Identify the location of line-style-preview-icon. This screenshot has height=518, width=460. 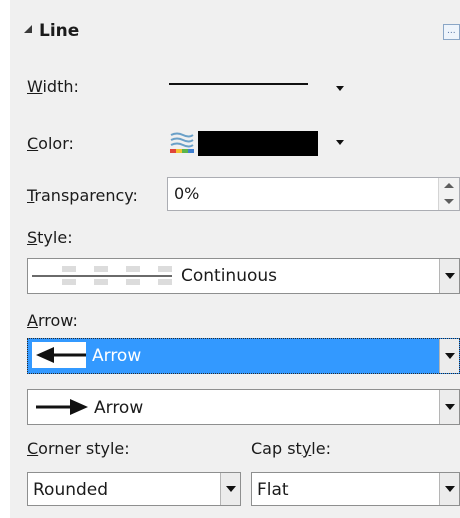
(102, 276).